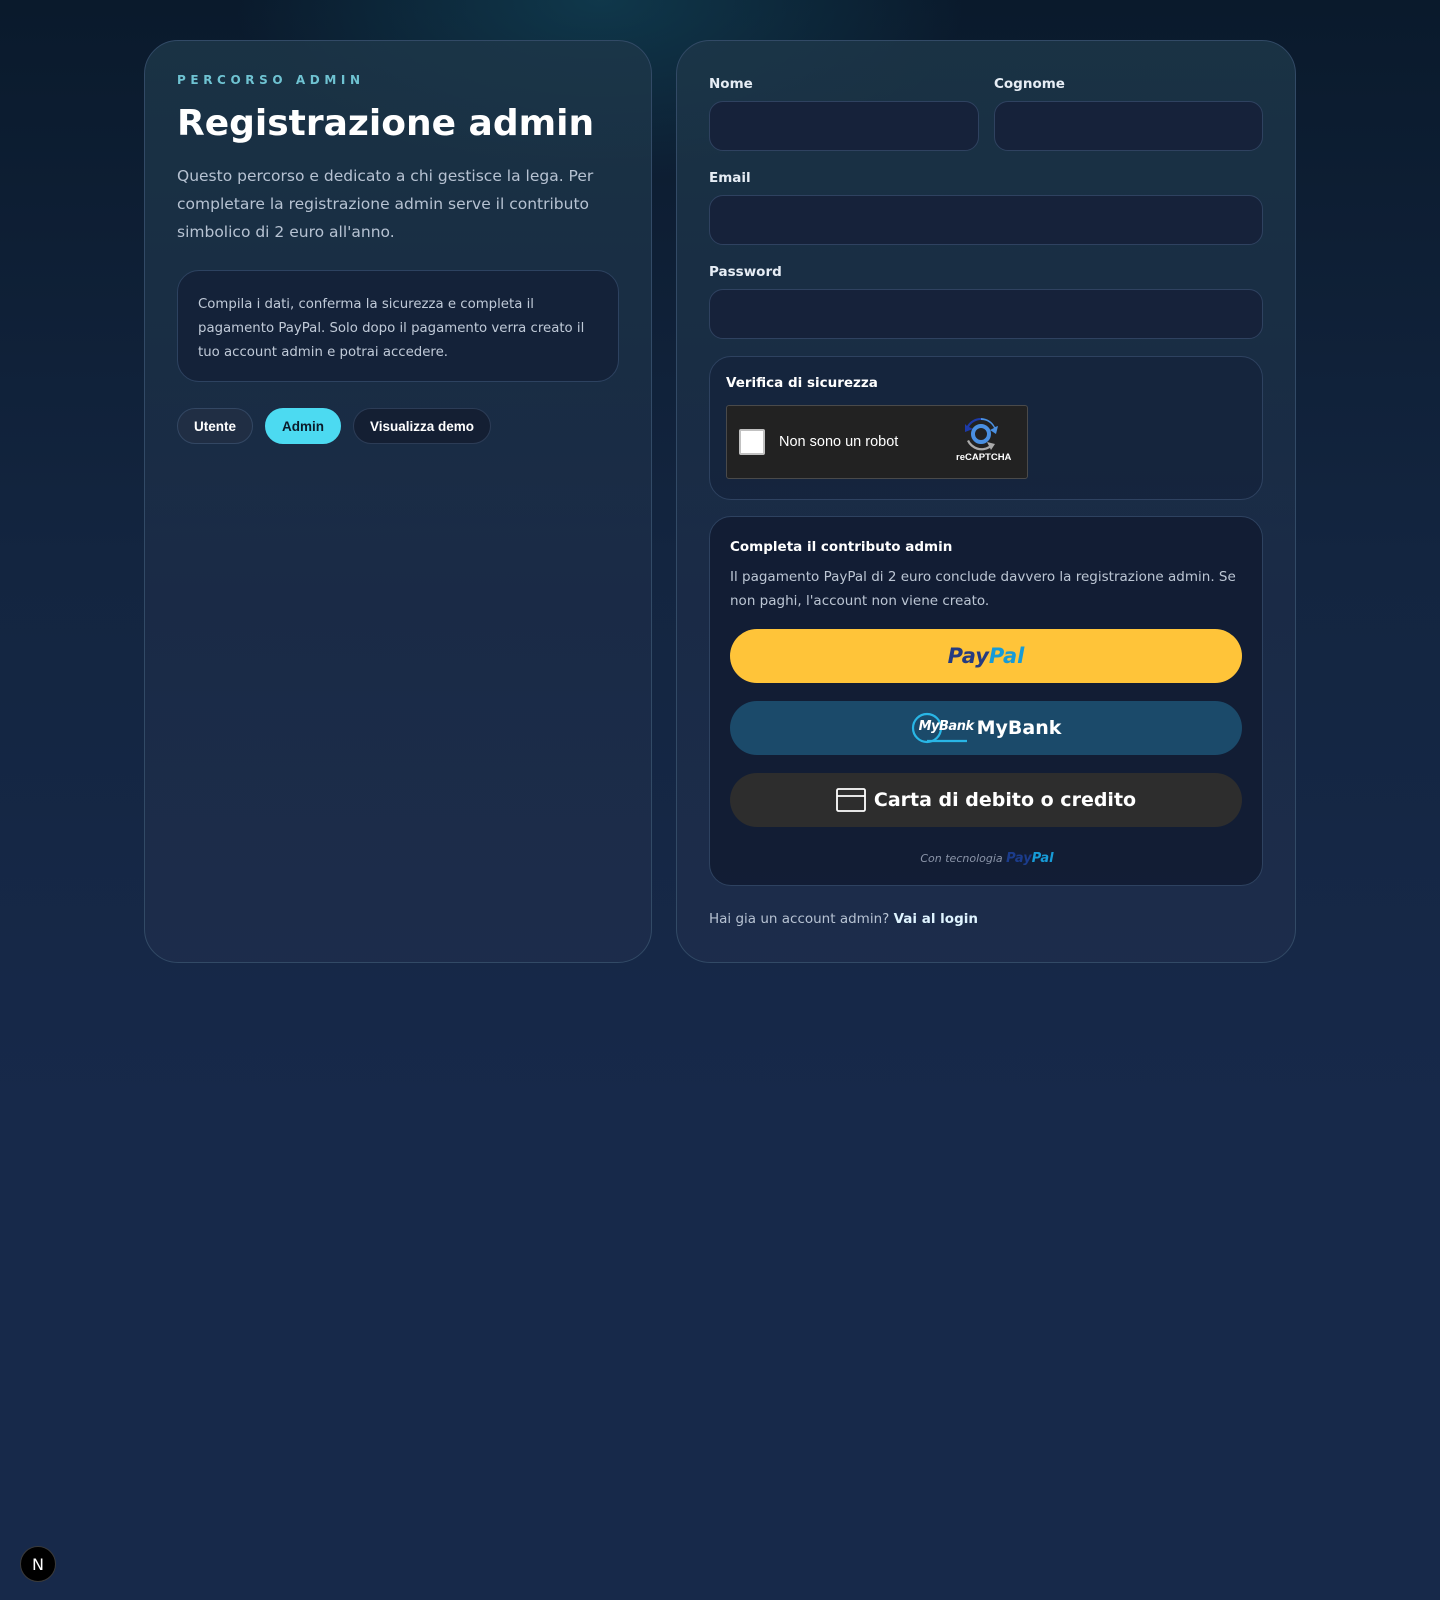  Describe the element at coordinates (1128, 126) in the screenshot. I see `last-name-input` at that location.